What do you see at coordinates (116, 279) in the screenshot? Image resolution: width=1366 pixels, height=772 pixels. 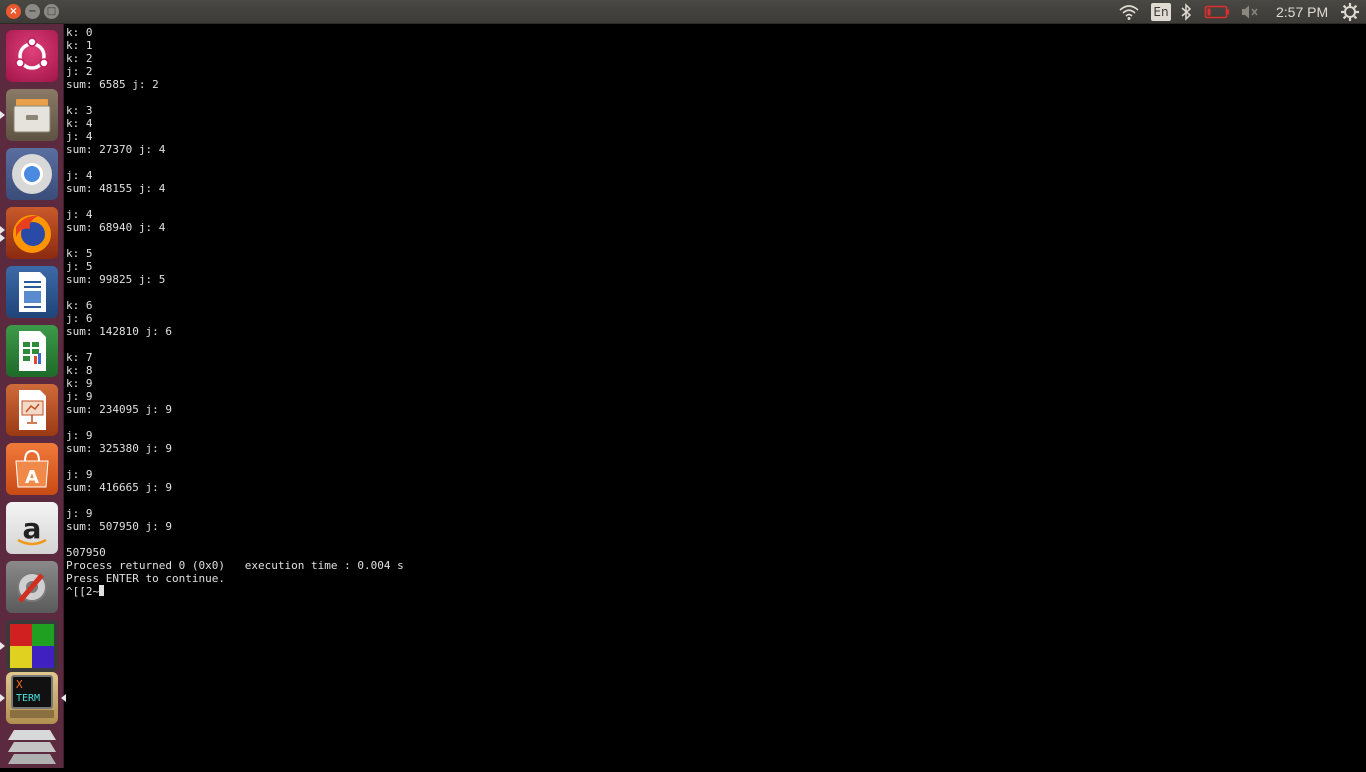 I see `terminal-line: sum: 99825 j: 5` at bounding box center [116, 279].